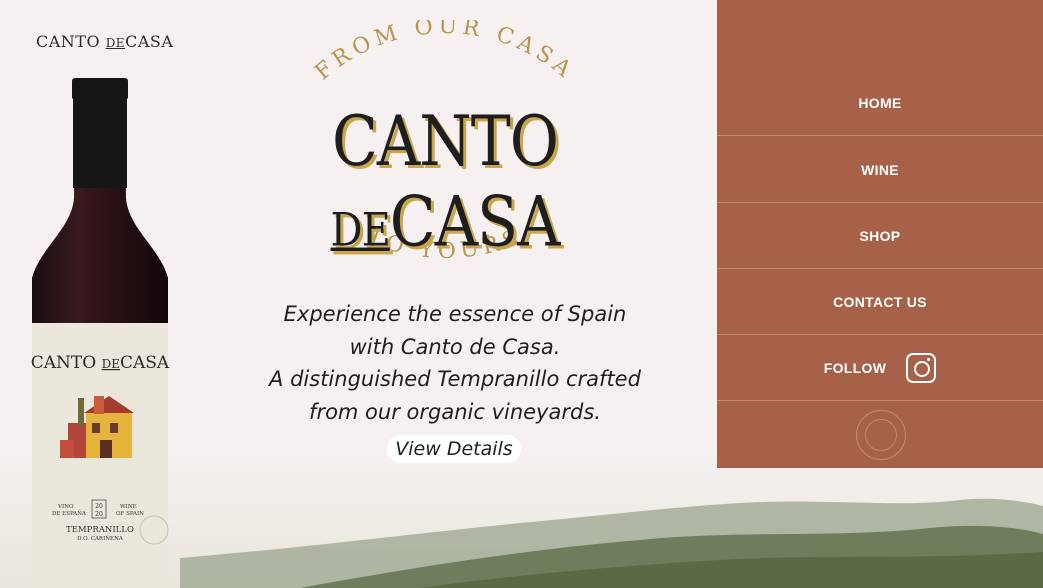 The height and width of the screenshot is (588, 1043). What do you see at coordinates (881, 435) in the screenshot?
I see `seal-icon` at bounding box center [881, 435].